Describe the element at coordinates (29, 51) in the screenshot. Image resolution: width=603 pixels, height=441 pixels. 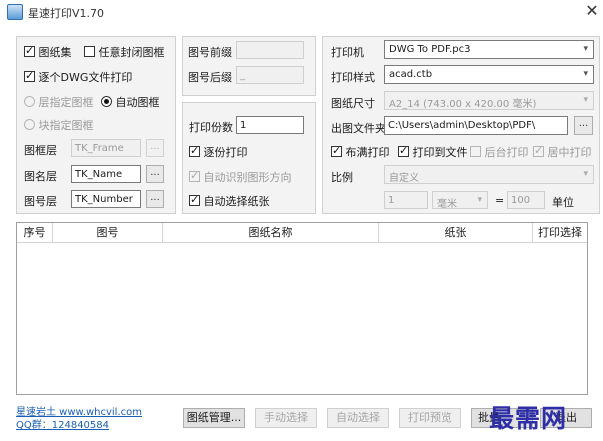
I see `drawing-set-check-icon` at that location.